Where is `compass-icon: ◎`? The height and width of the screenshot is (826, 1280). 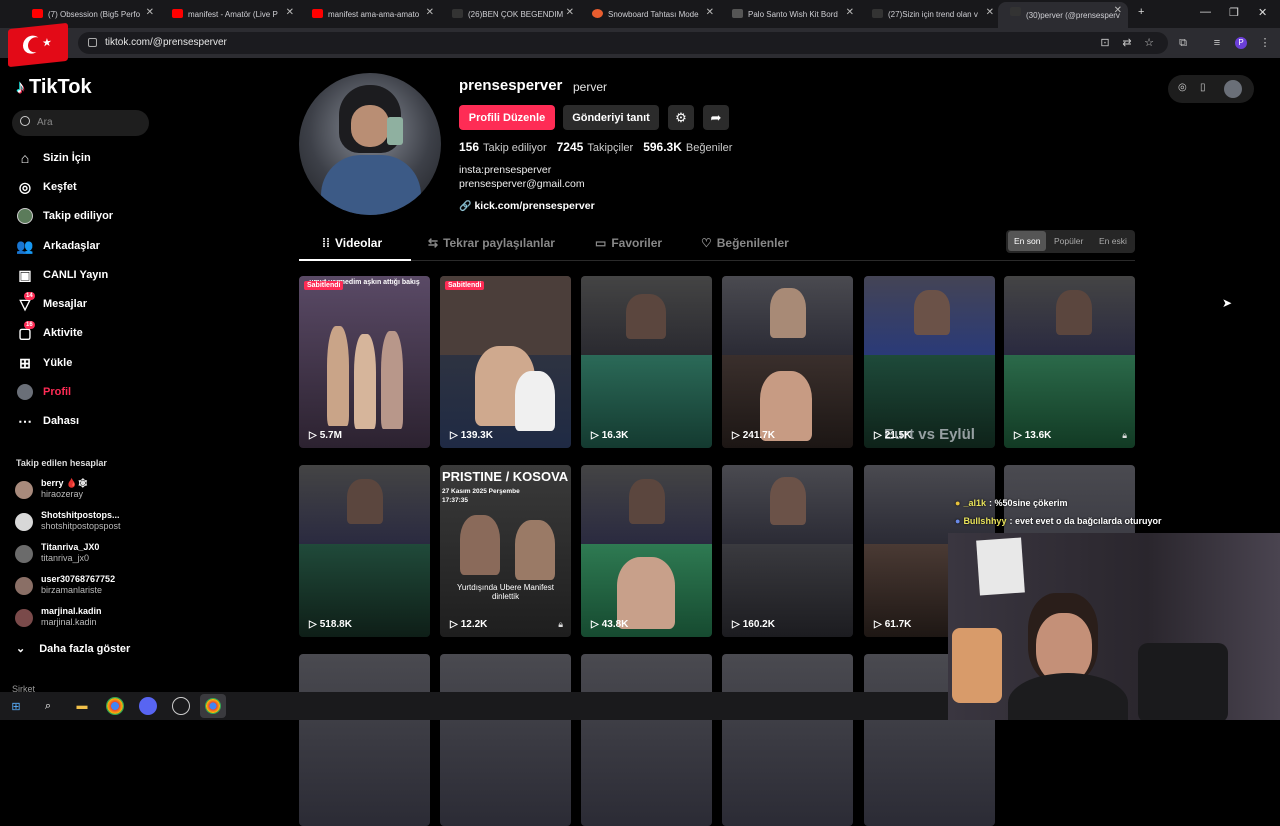 compass-icon: ◎ is located at coordinates (1182, 87).